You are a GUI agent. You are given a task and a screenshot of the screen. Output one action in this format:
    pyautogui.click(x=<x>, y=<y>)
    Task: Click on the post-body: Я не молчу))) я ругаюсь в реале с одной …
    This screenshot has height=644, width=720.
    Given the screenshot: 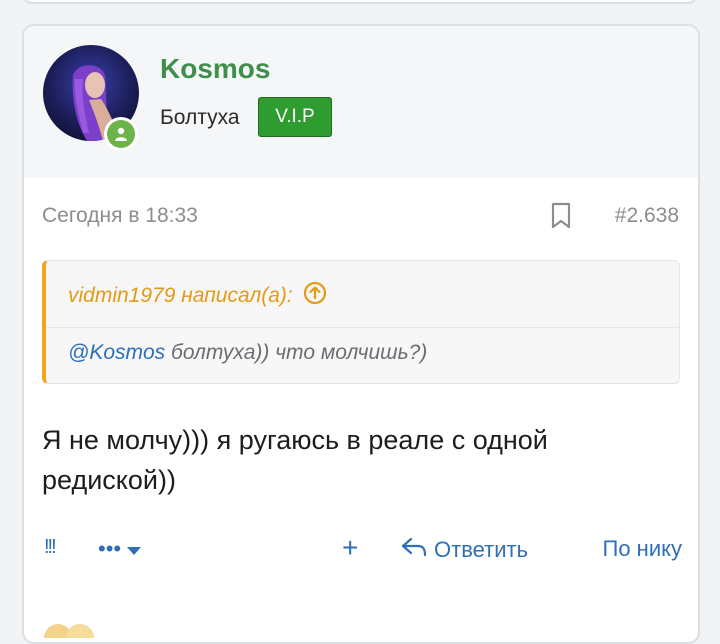 What is the action you would take?
    pyautogui.click(x=295, y=460)
    